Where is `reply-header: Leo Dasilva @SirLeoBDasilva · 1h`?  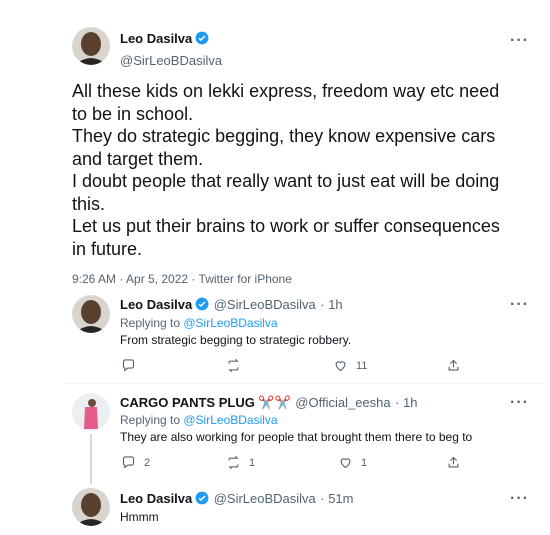
reply-header: Leo Dasilva @SirLeoBDasilva · 1h is located at coordinates (231, 305).